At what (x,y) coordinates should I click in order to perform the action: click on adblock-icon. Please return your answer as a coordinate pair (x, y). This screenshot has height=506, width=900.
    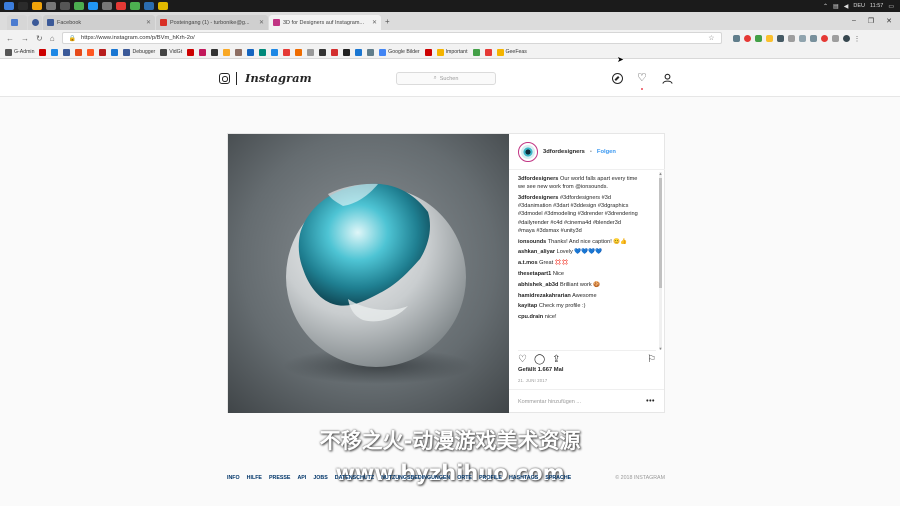
    Looking at the image, I should click on (747, 38).